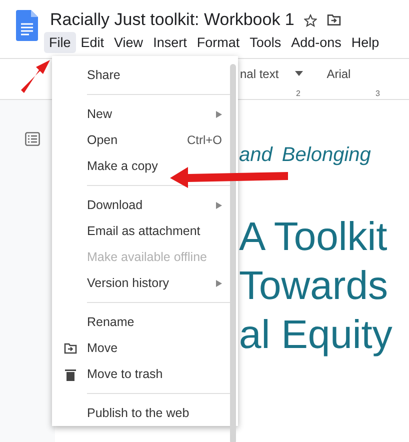 Image resolution: width=409 pixels, height=442 pixels. I want to click on menu-item: Email as attachment, so click(141, 231).